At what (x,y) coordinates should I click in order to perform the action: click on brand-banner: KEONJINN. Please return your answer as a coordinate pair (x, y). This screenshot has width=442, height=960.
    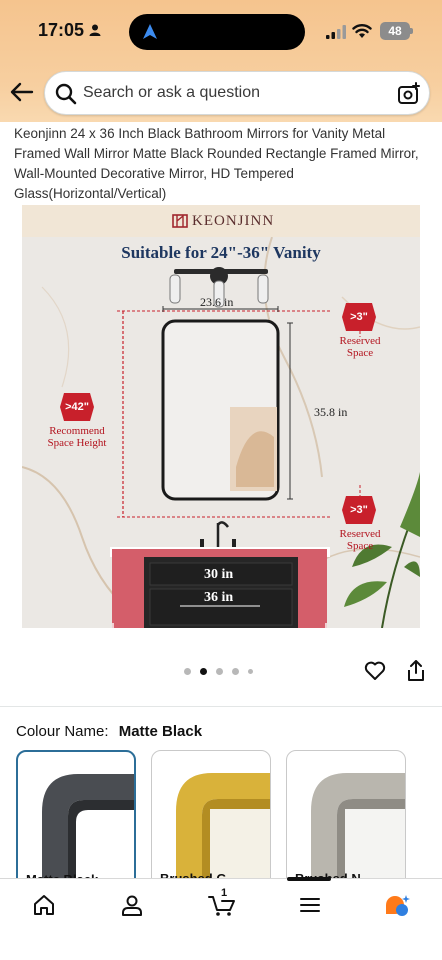
    Looking at the image, I should click on (221, 221).